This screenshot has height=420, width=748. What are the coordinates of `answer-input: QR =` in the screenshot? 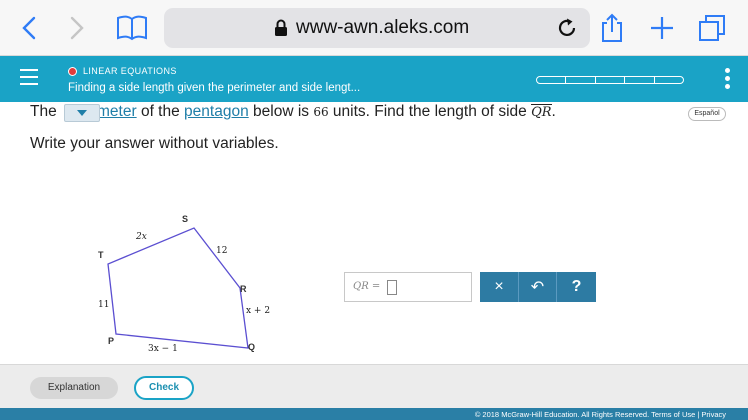 It's located at (408, 287).